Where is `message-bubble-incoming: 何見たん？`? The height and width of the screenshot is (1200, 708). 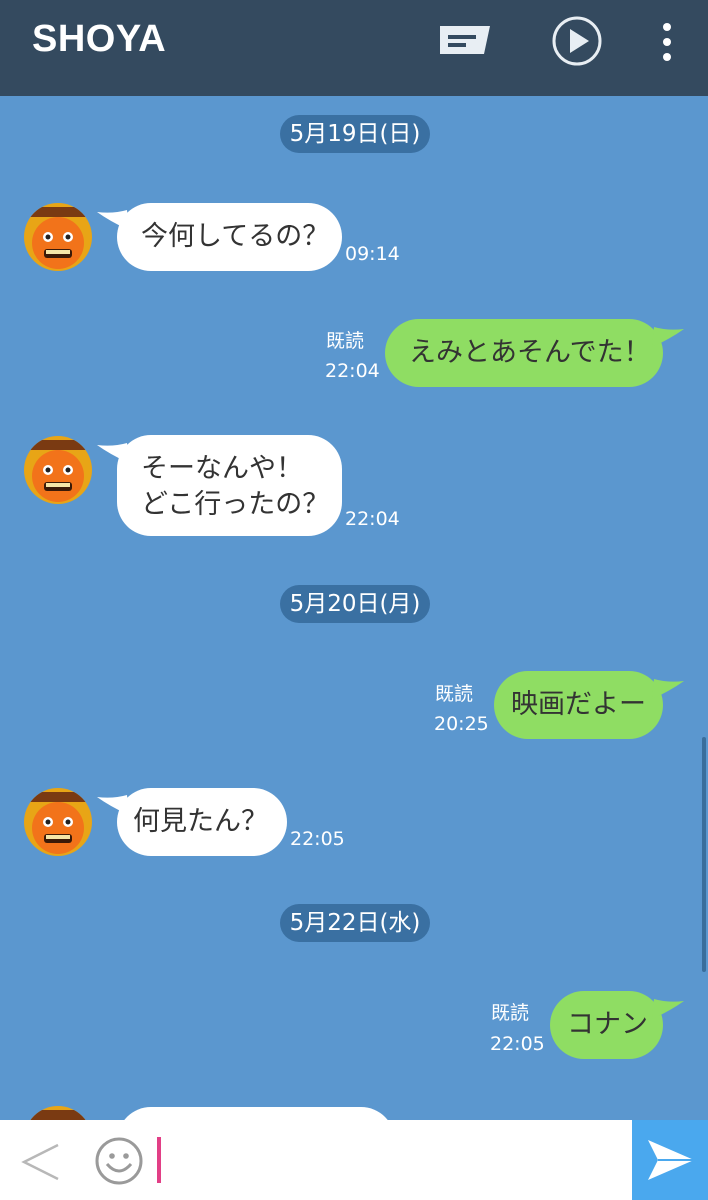
message-bubble-incoming: 何見たん？ is located at coordinates (202, 822).